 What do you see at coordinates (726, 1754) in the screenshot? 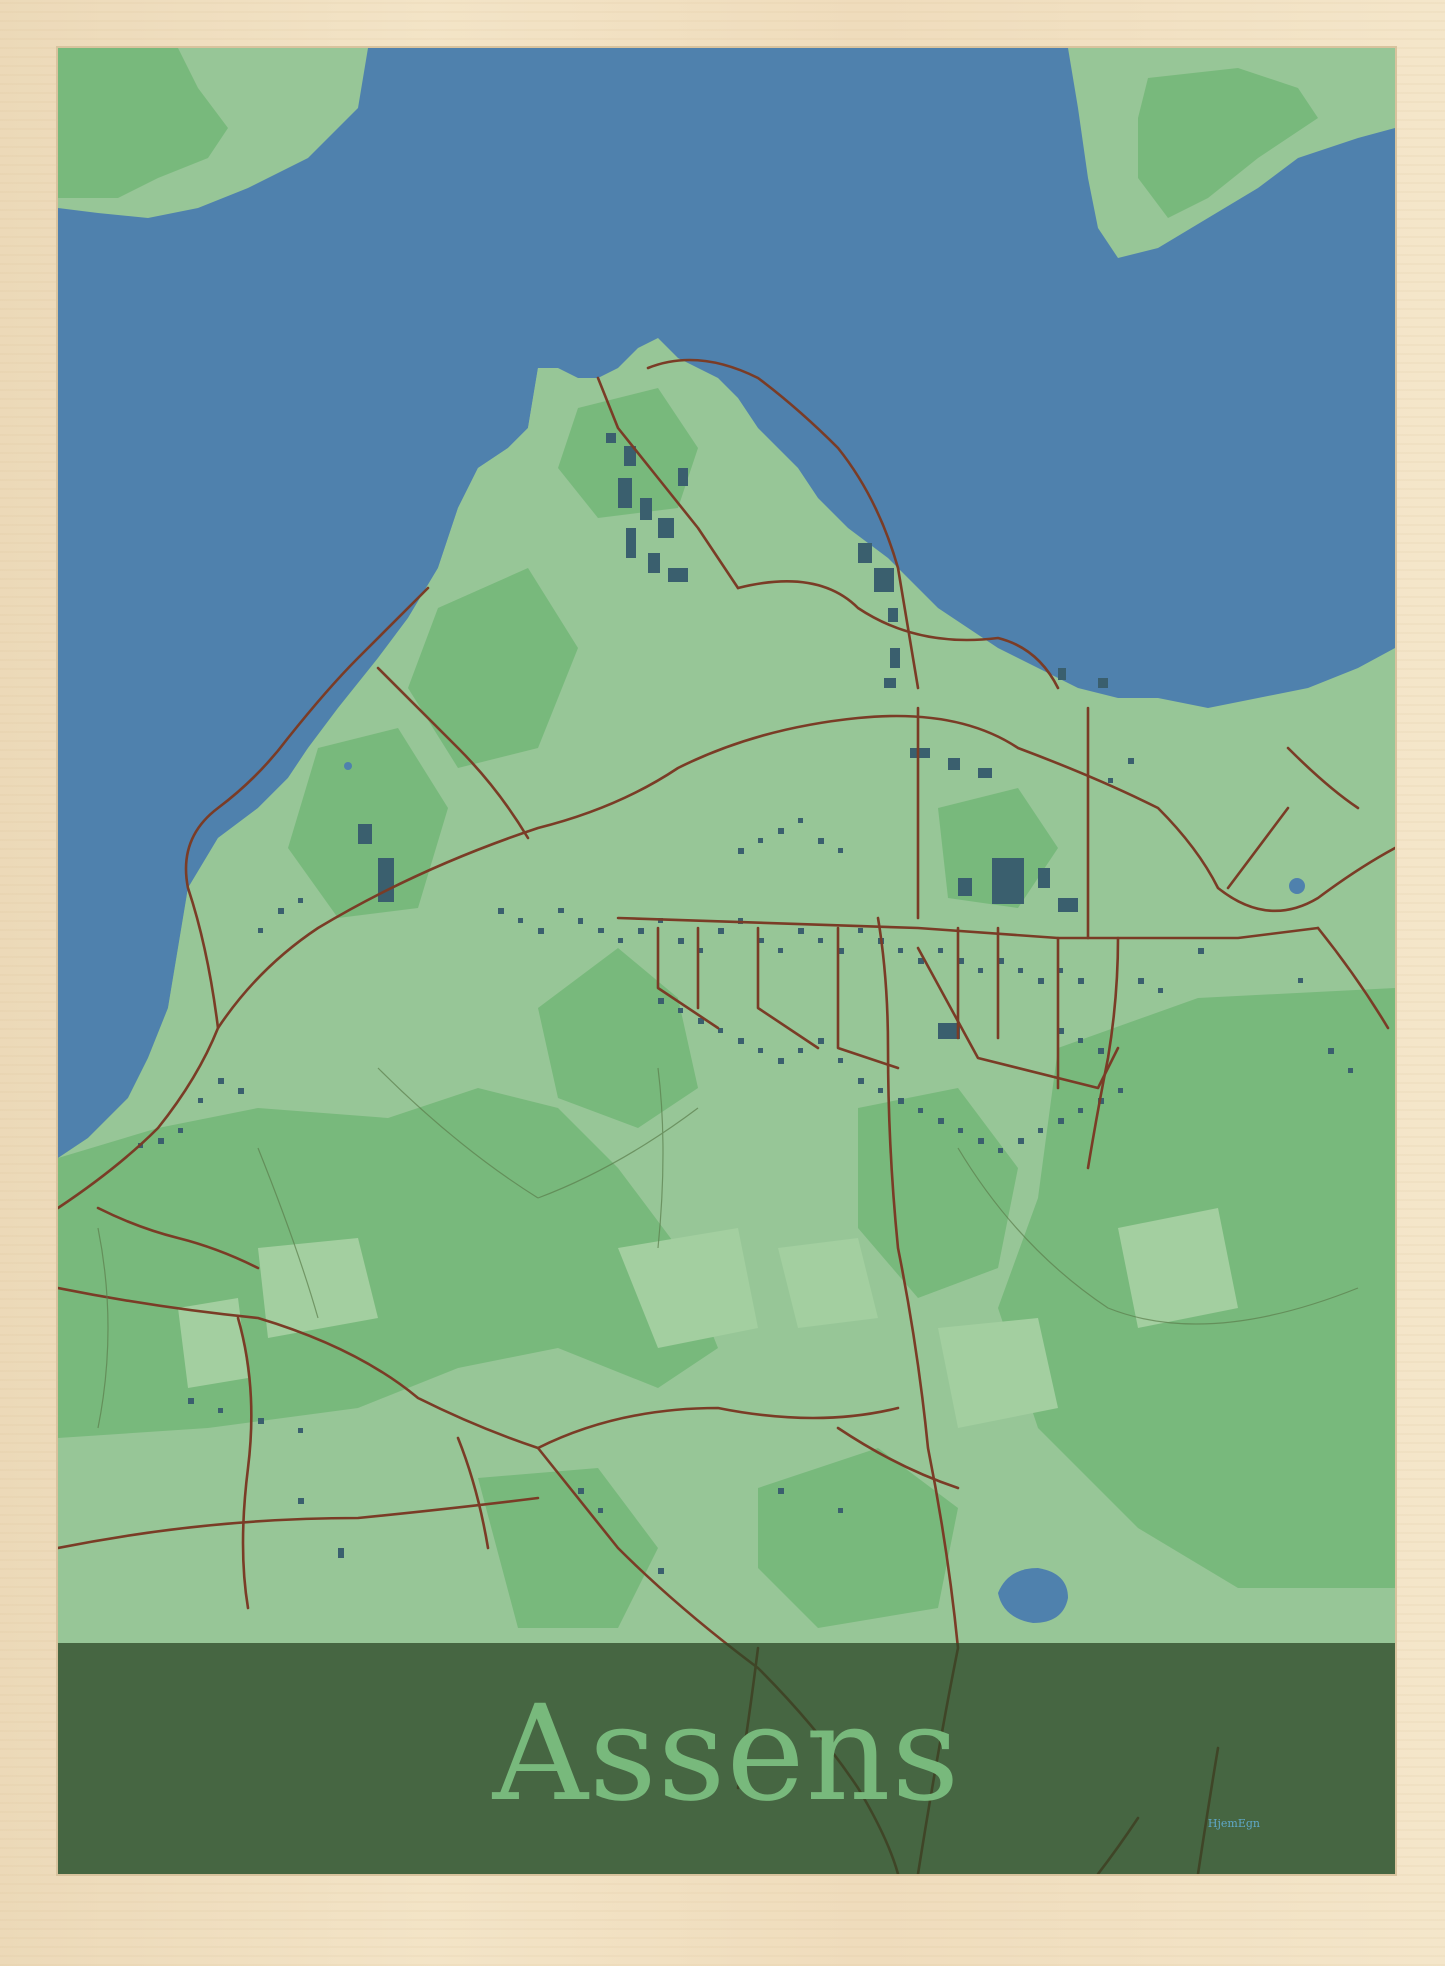
I see `city-title: Assens` at bounding box center [726, 1754].